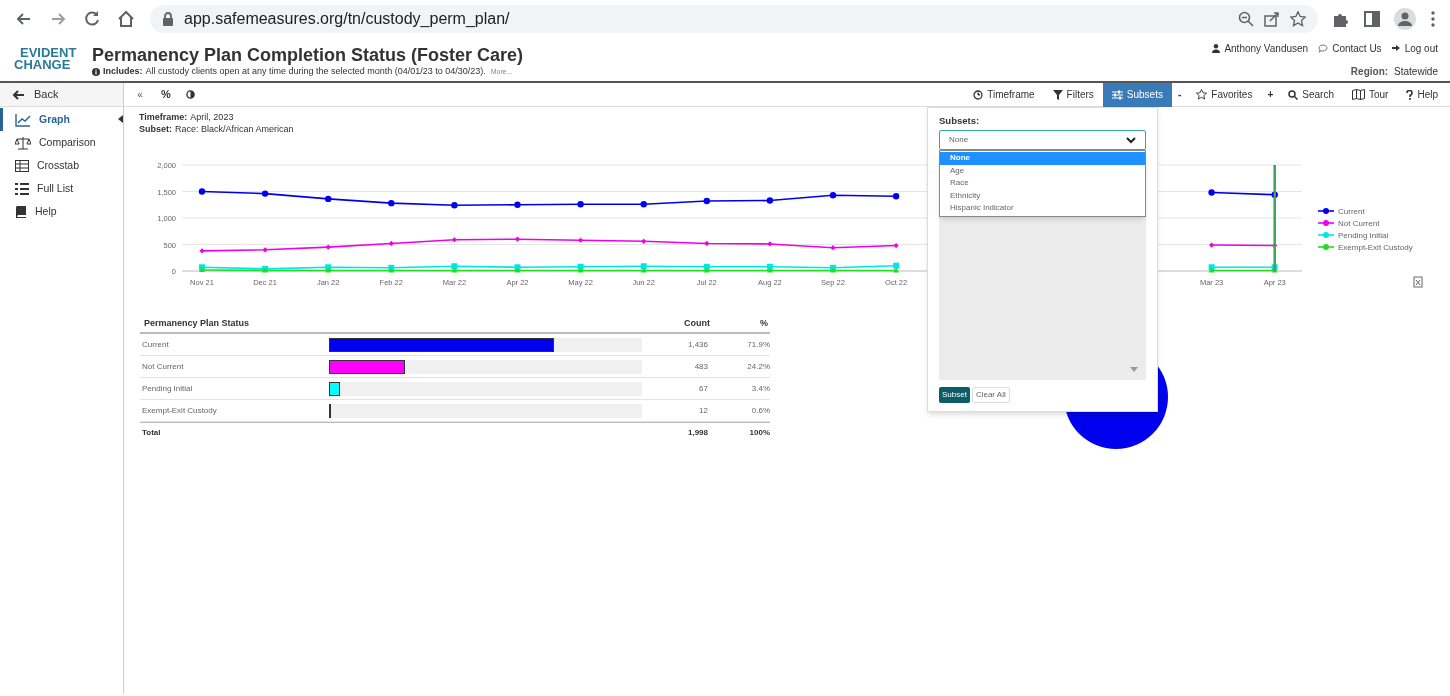  I want to click on table-cell-text: 71.9%, so click(758, 344).